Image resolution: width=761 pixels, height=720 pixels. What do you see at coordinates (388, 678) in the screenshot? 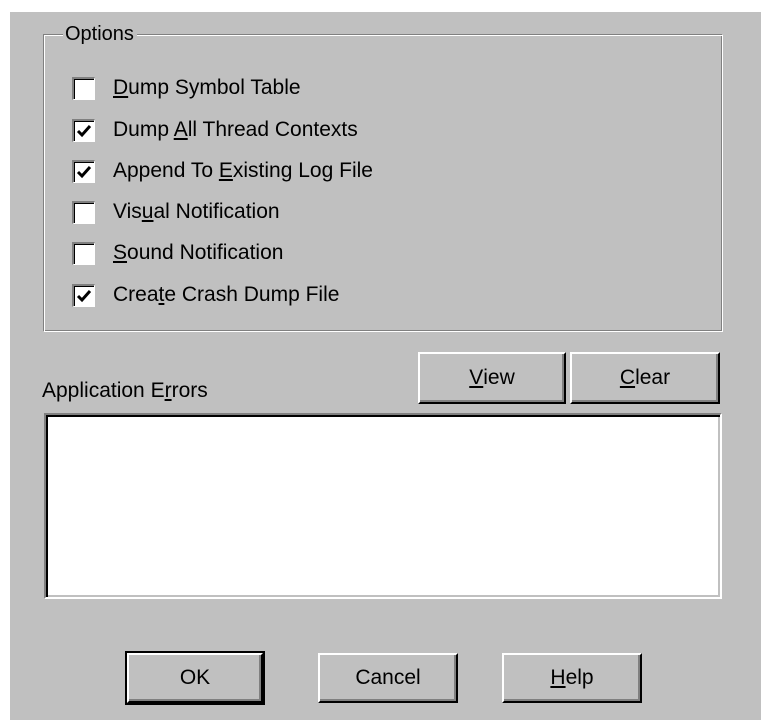
I see `cancel-button: Cancel` at bounding box center [388, 678].